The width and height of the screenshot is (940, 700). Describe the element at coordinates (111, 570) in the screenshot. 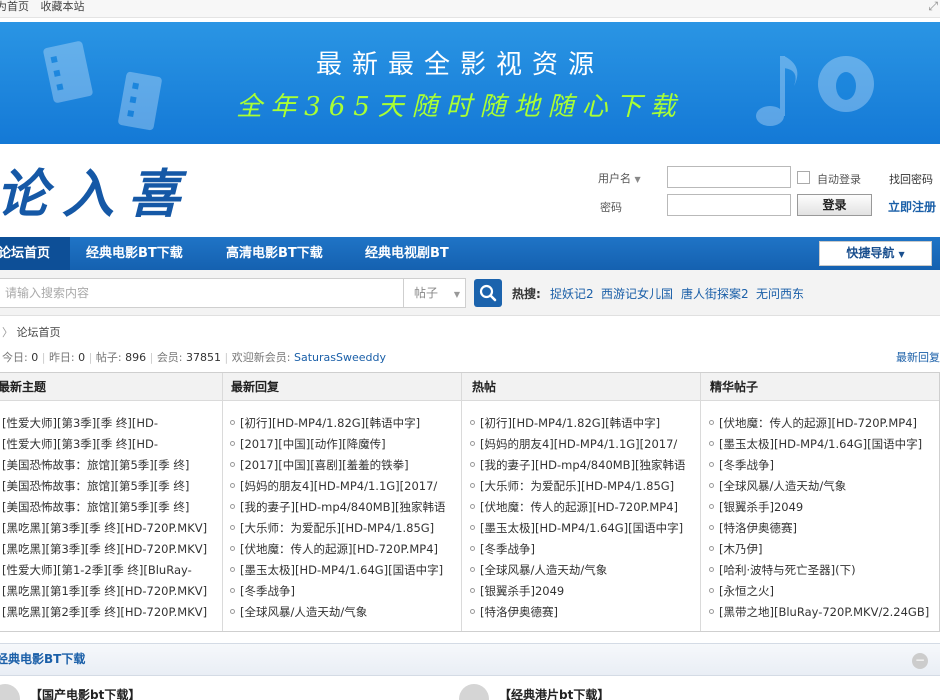

I see `list-item: [性爱大师][第1-2季][季 终][BluRay-` at that location.